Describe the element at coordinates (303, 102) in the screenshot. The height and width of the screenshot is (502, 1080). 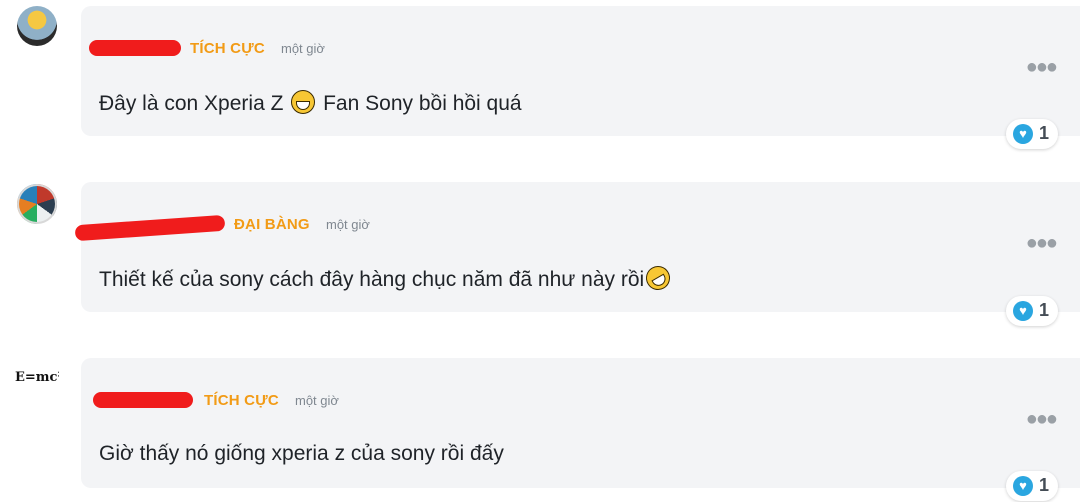
I see `grinning-face-icon` at that location.